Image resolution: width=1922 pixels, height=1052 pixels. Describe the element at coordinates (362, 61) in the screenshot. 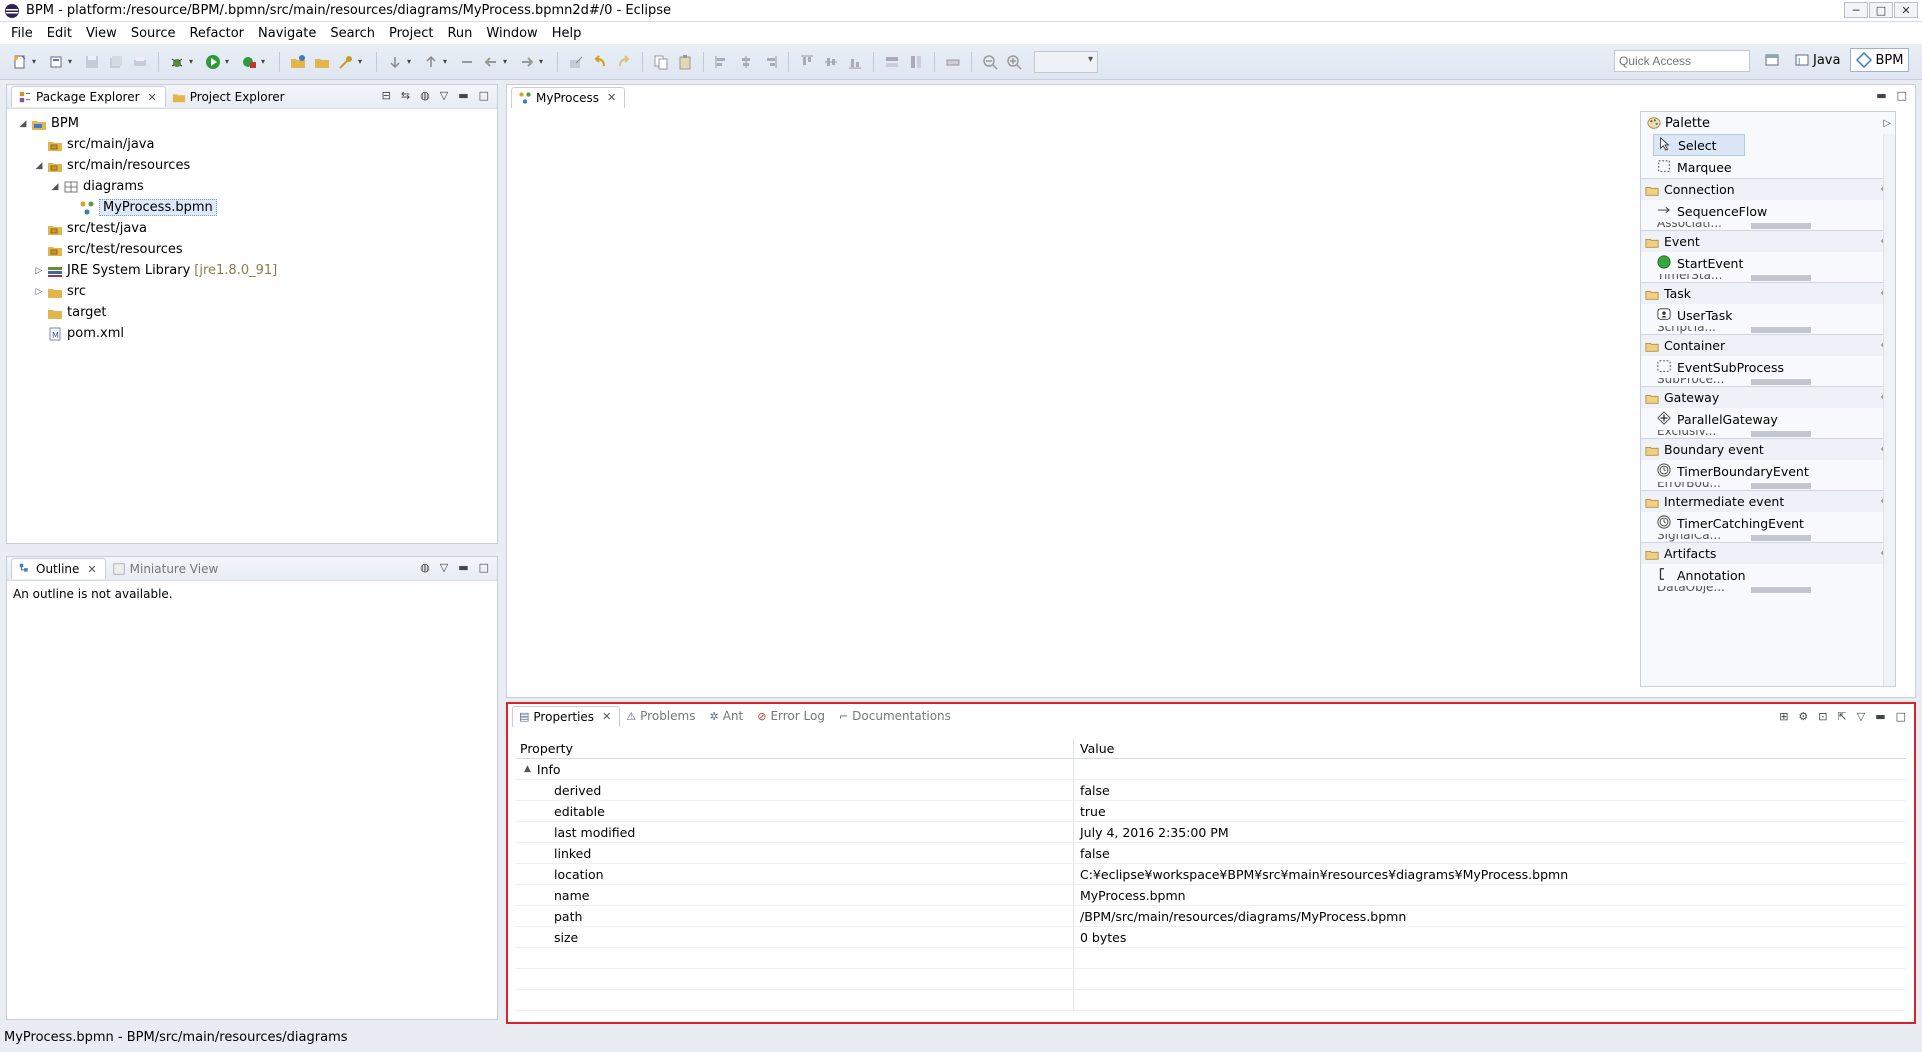

I see `open-type-dropdown-icon: ▾` at that location.